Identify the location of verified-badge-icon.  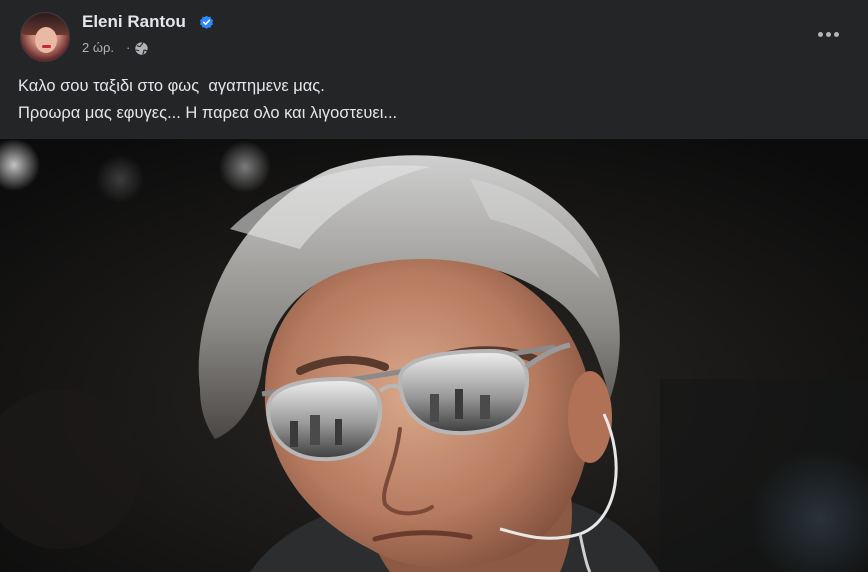
(206, 22).